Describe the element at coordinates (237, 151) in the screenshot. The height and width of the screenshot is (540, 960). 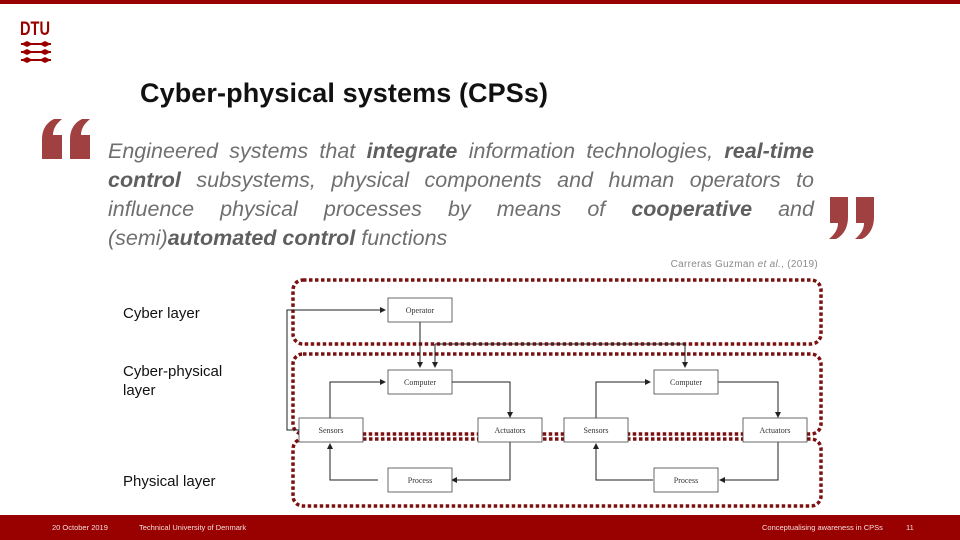
I see `quote-segment: Engineered systems that` at that location.